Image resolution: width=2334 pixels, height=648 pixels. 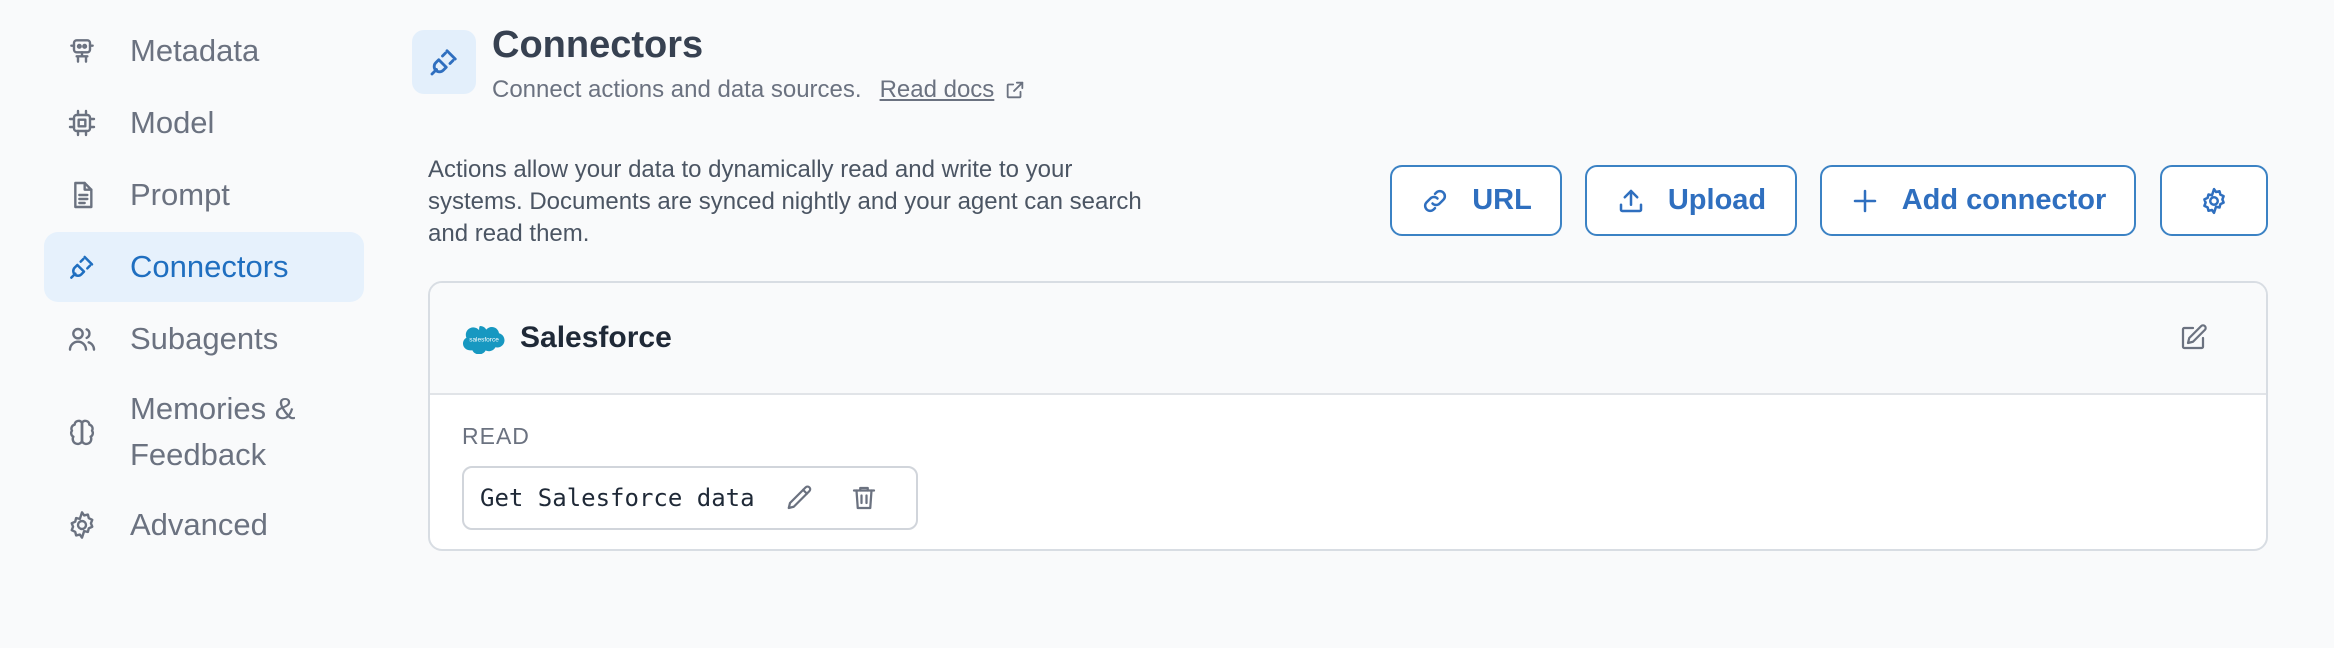 I want to click on sidebar-item-memories: Memories & Feedback, so click(x=204, y=432).